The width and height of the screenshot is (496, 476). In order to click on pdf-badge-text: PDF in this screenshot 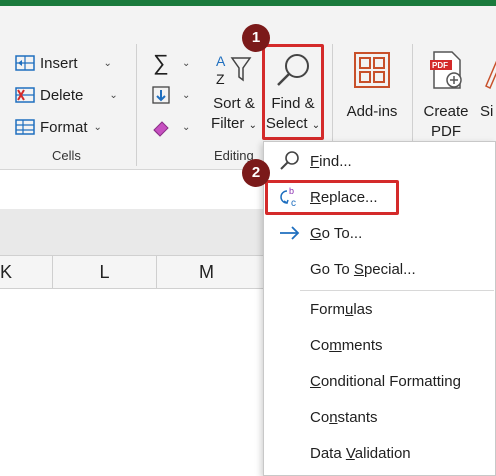, I will do `click(440, 65)`.